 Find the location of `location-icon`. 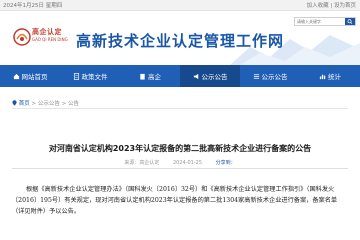

location-icon is located at coordinates (14, 103).